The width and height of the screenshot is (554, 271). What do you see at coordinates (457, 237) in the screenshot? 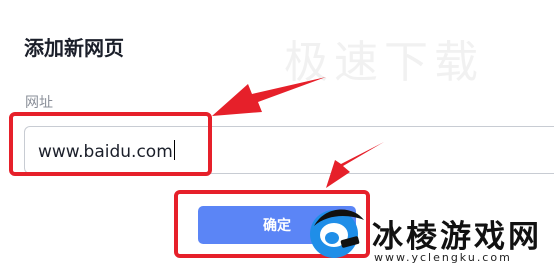
I see `brand-name: 冰棱游戏网` at bounding box center [457, 237].